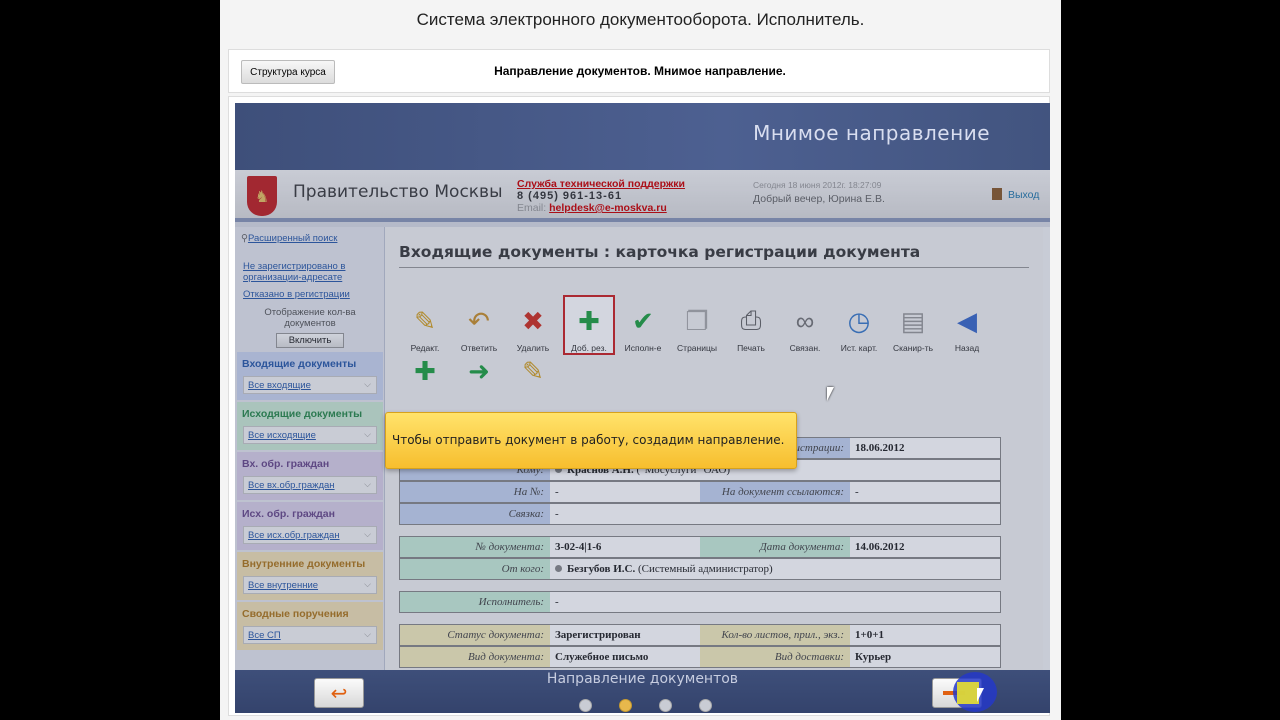  I want to click on num-value: -, so click(557, 492).